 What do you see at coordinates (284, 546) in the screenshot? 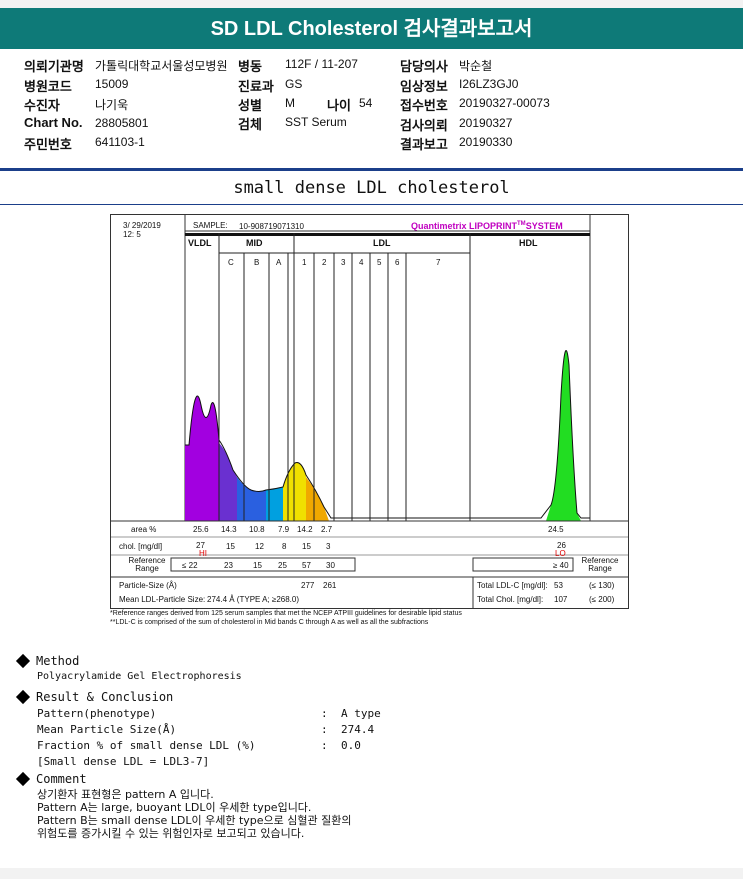
I see `chol-value: 8` at bounding box center [284, 546].